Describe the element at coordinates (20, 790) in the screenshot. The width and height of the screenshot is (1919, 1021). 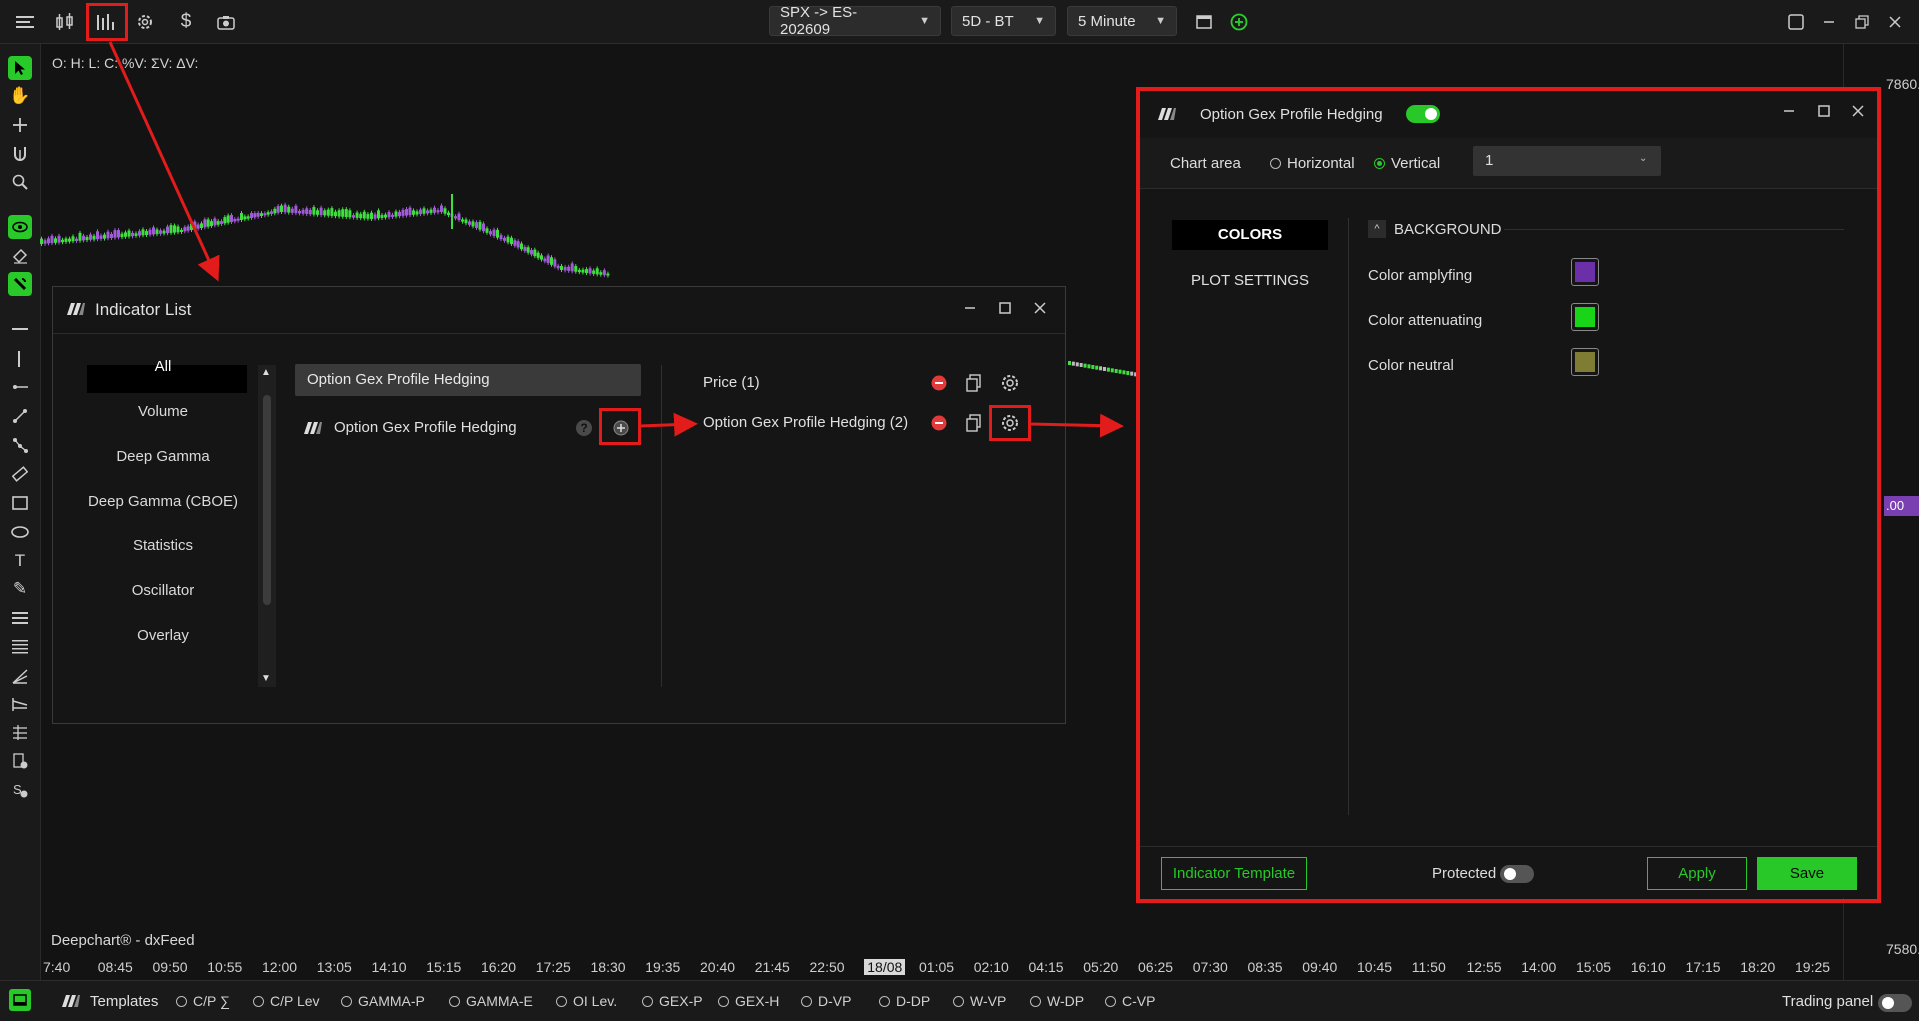
I see `dollar-symbol-icon: S` at that location.